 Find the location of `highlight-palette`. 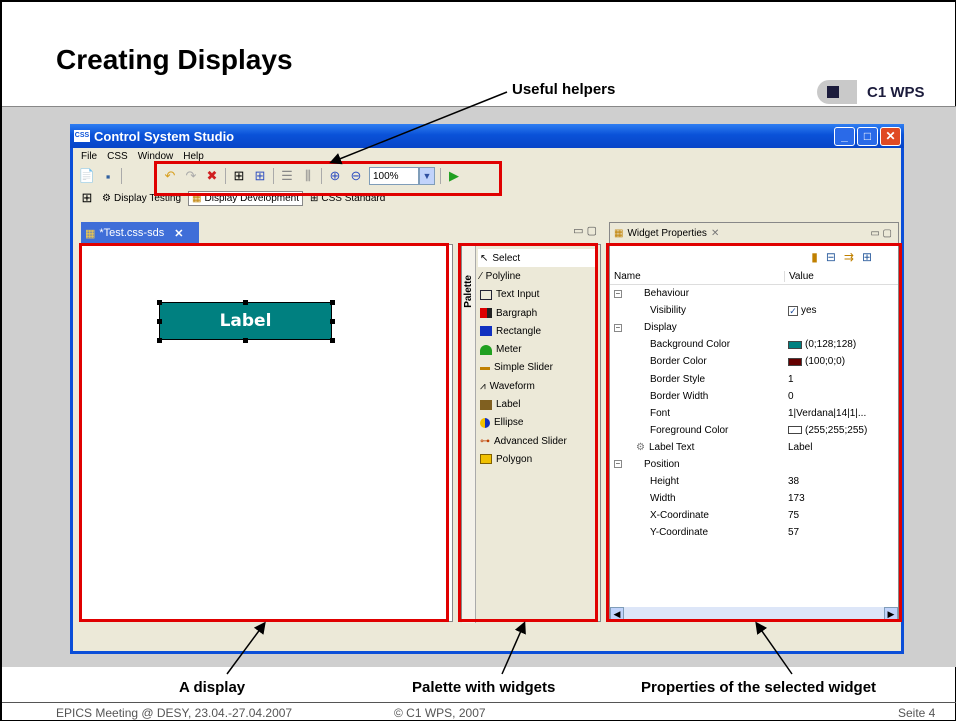

highlight-palette is located at coordinates (528, 432).